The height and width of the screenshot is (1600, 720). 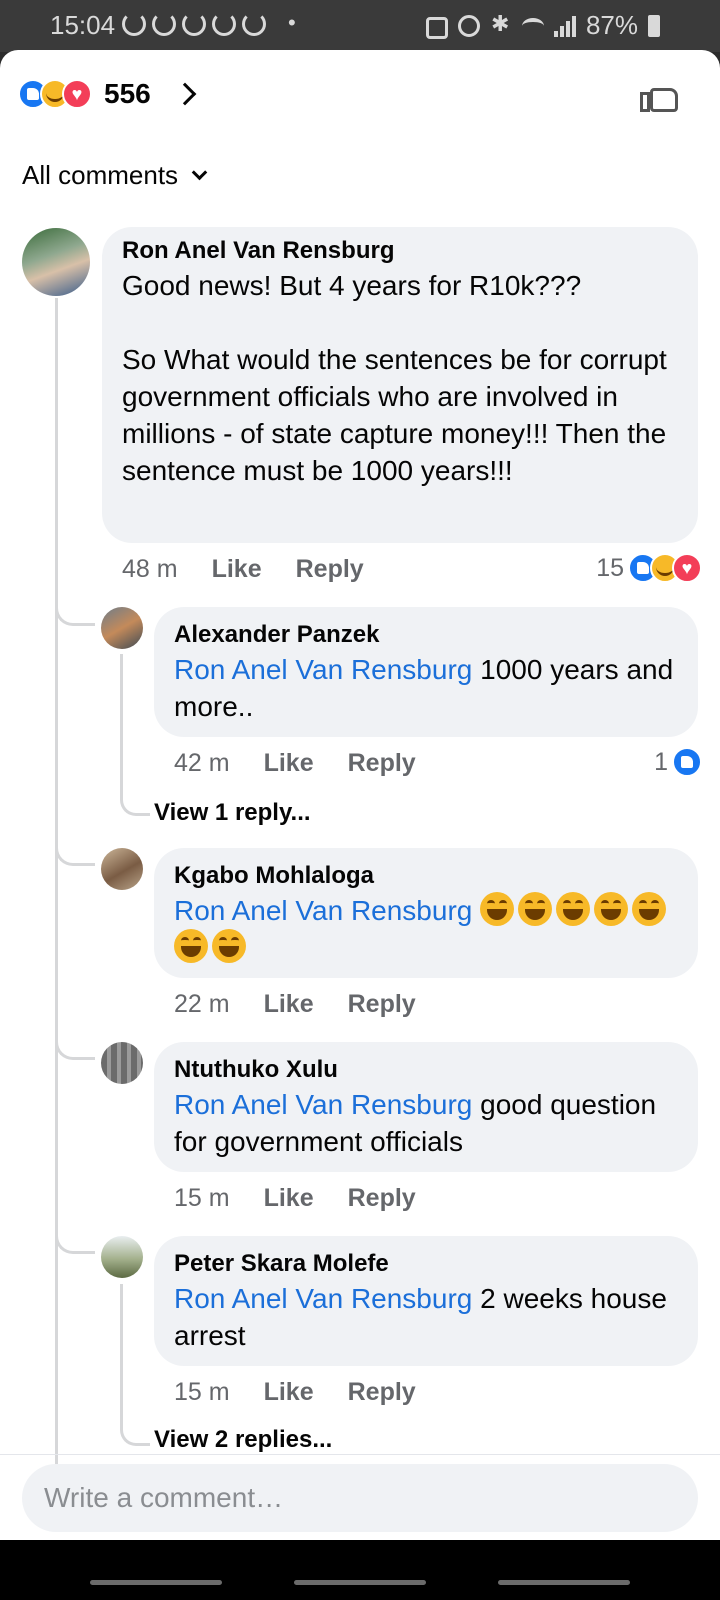 I want to click on like-icon, so click(x=687, y=762).